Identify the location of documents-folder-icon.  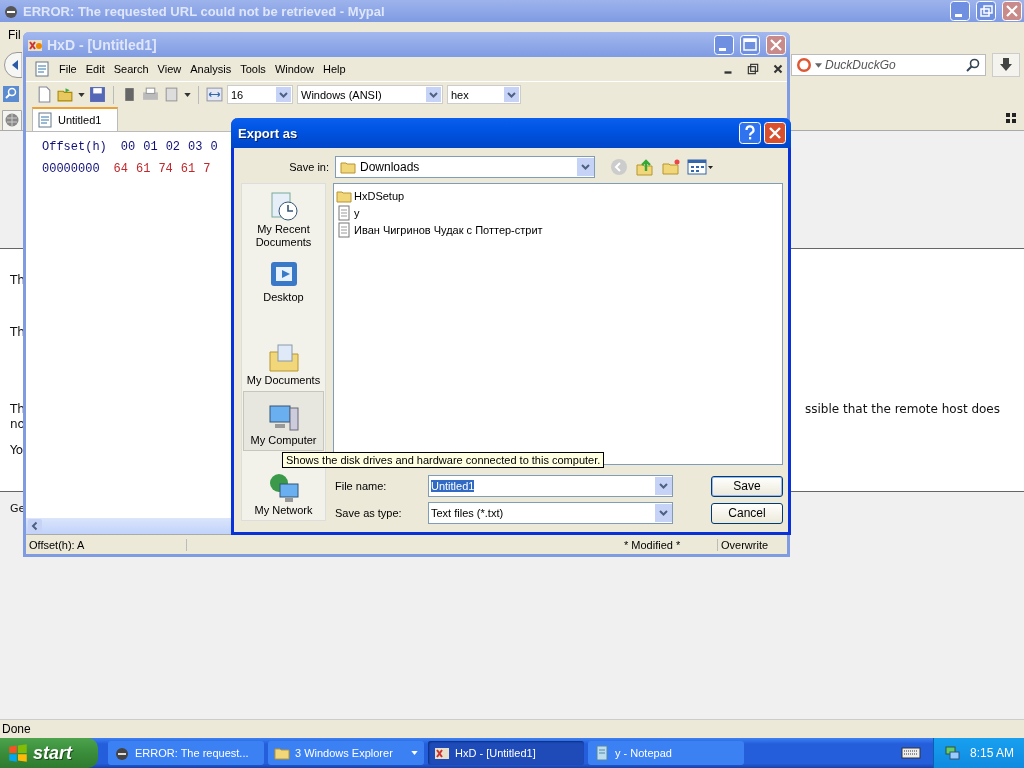
(283, 358).